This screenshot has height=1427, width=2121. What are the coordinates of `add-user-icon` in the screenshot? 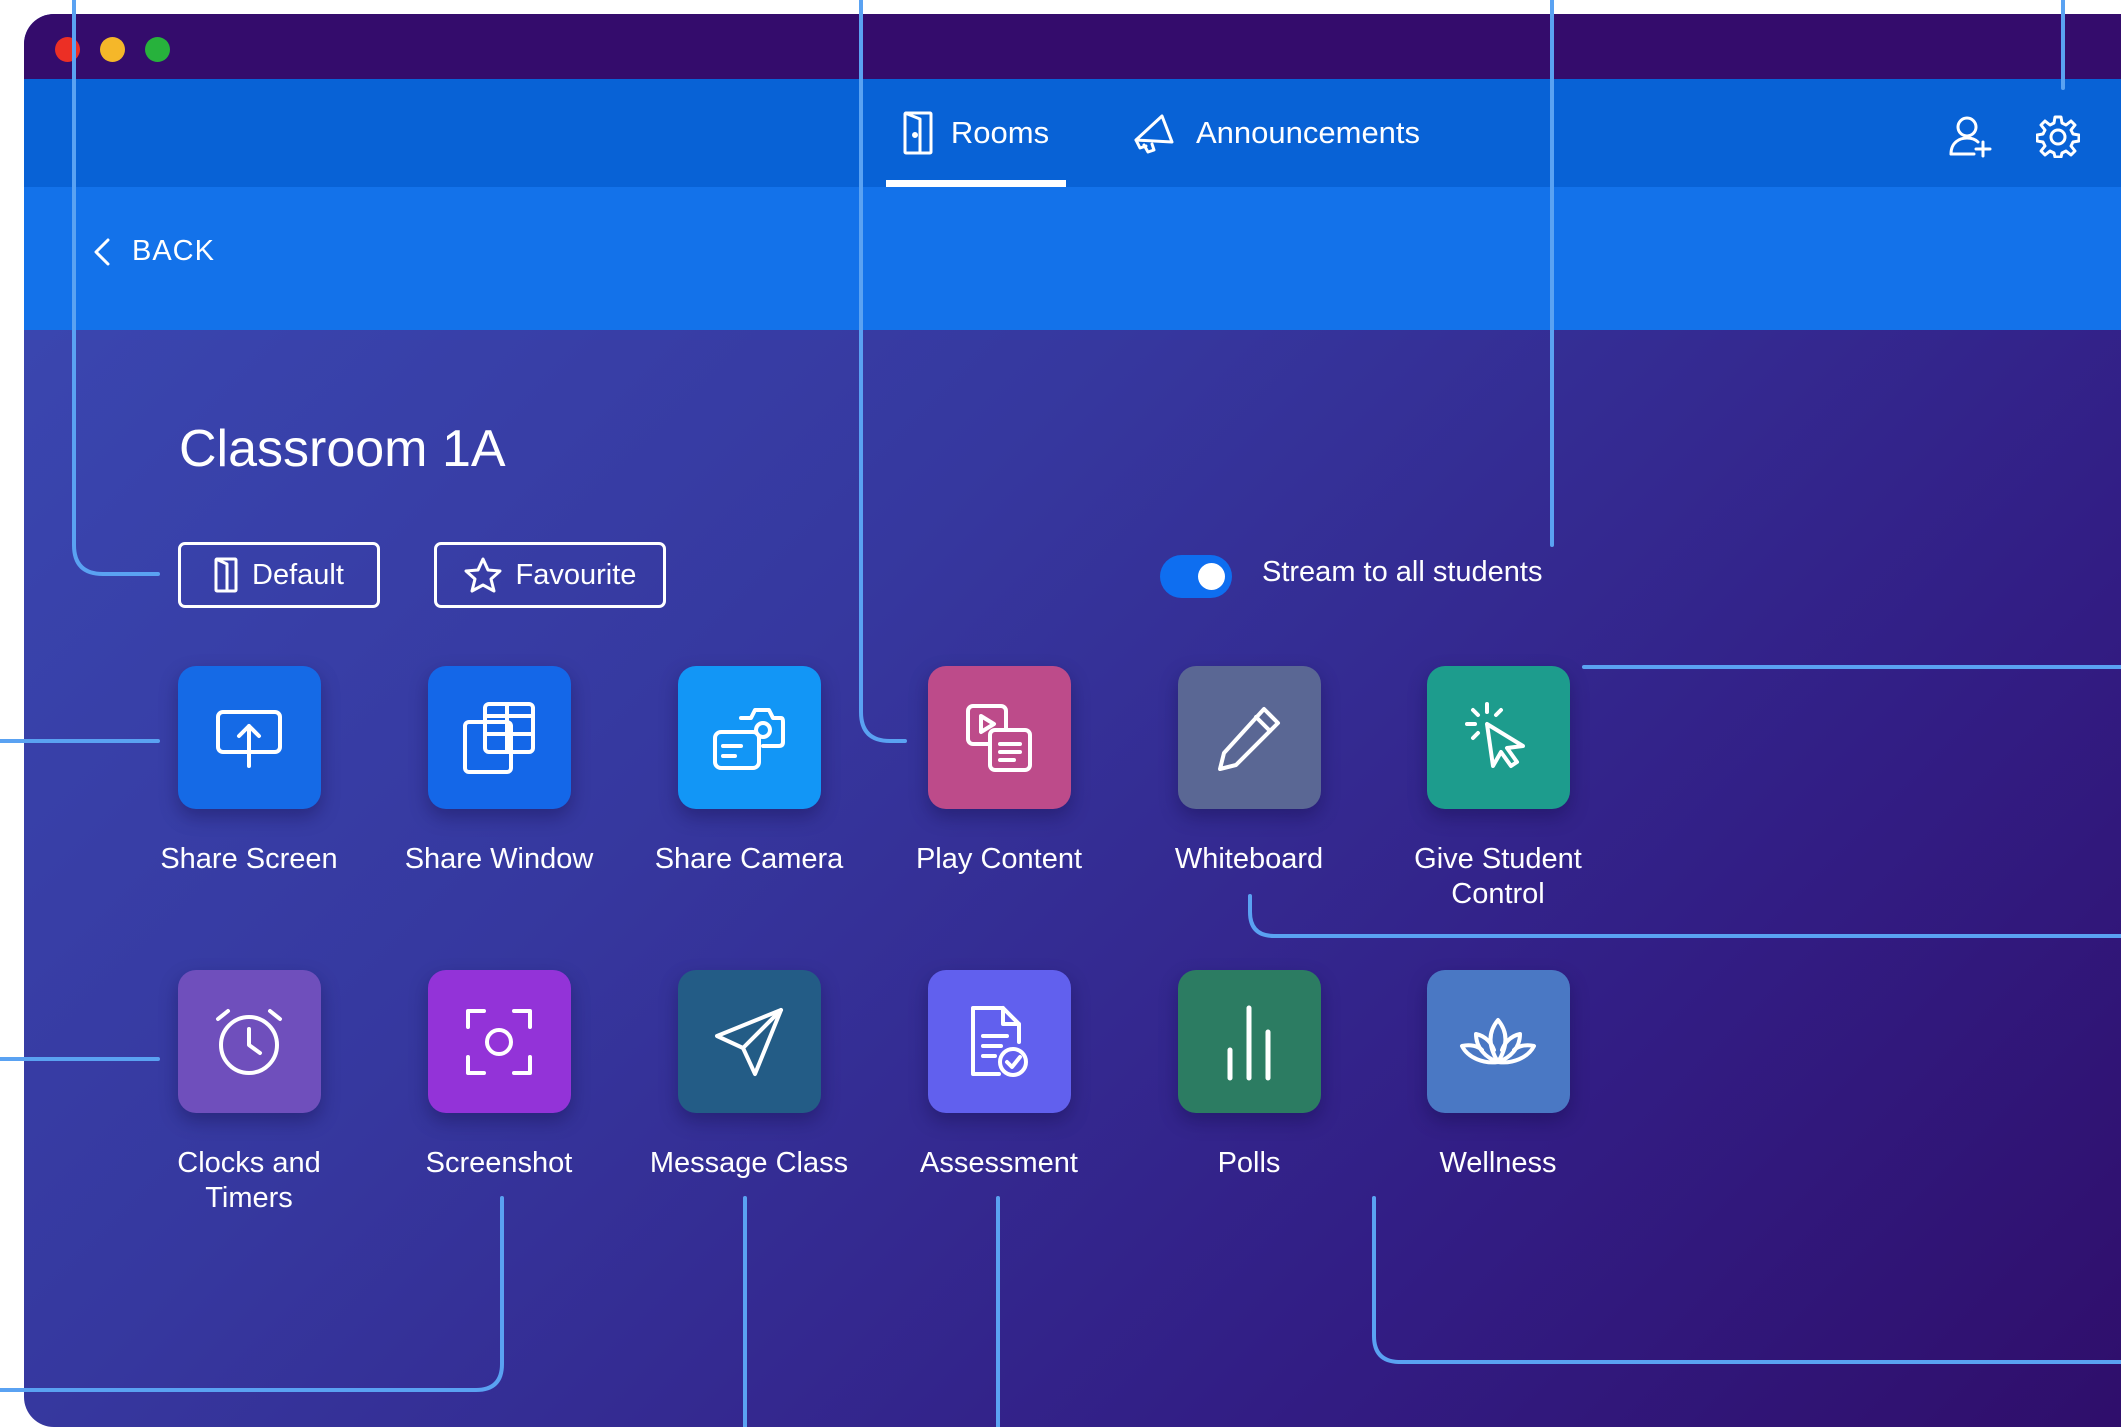 It's located at (1970, 136).